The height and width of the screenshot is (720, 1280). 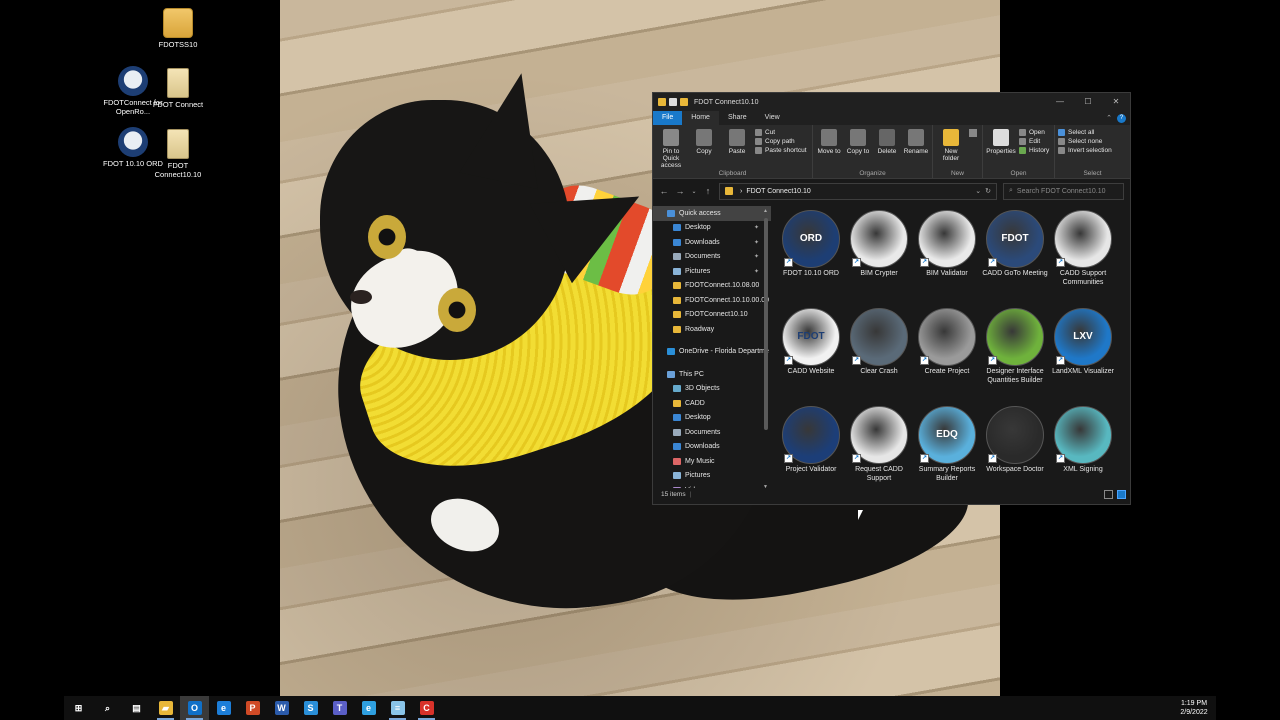 I want to click on tab-share: Share, so click(x=737, y=118).